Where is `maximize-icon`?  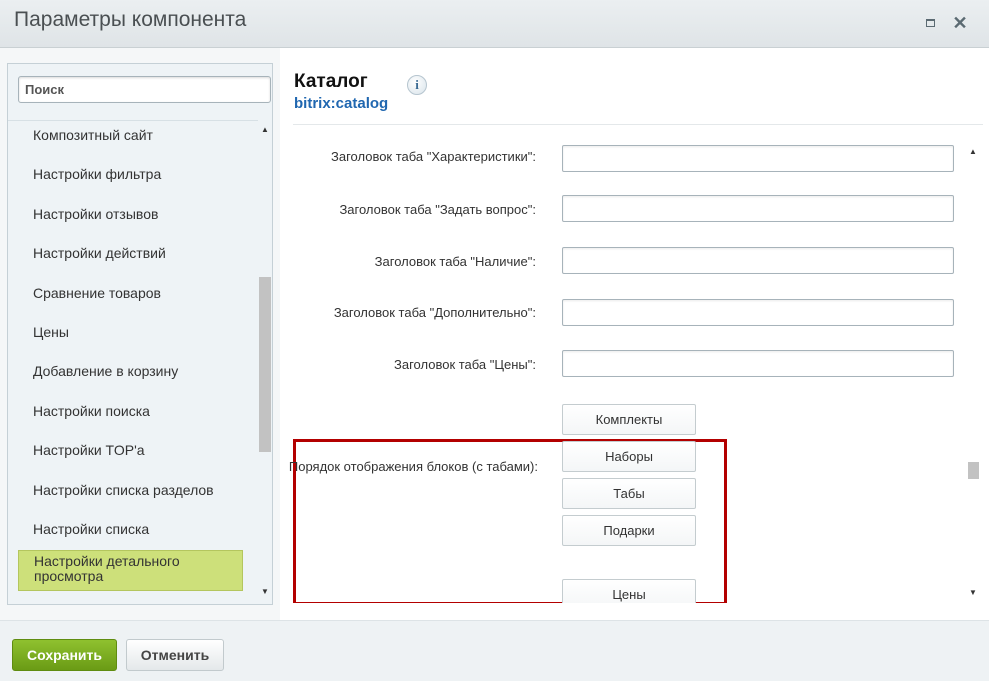 maximize-icon is located at coordinates (930, 23).